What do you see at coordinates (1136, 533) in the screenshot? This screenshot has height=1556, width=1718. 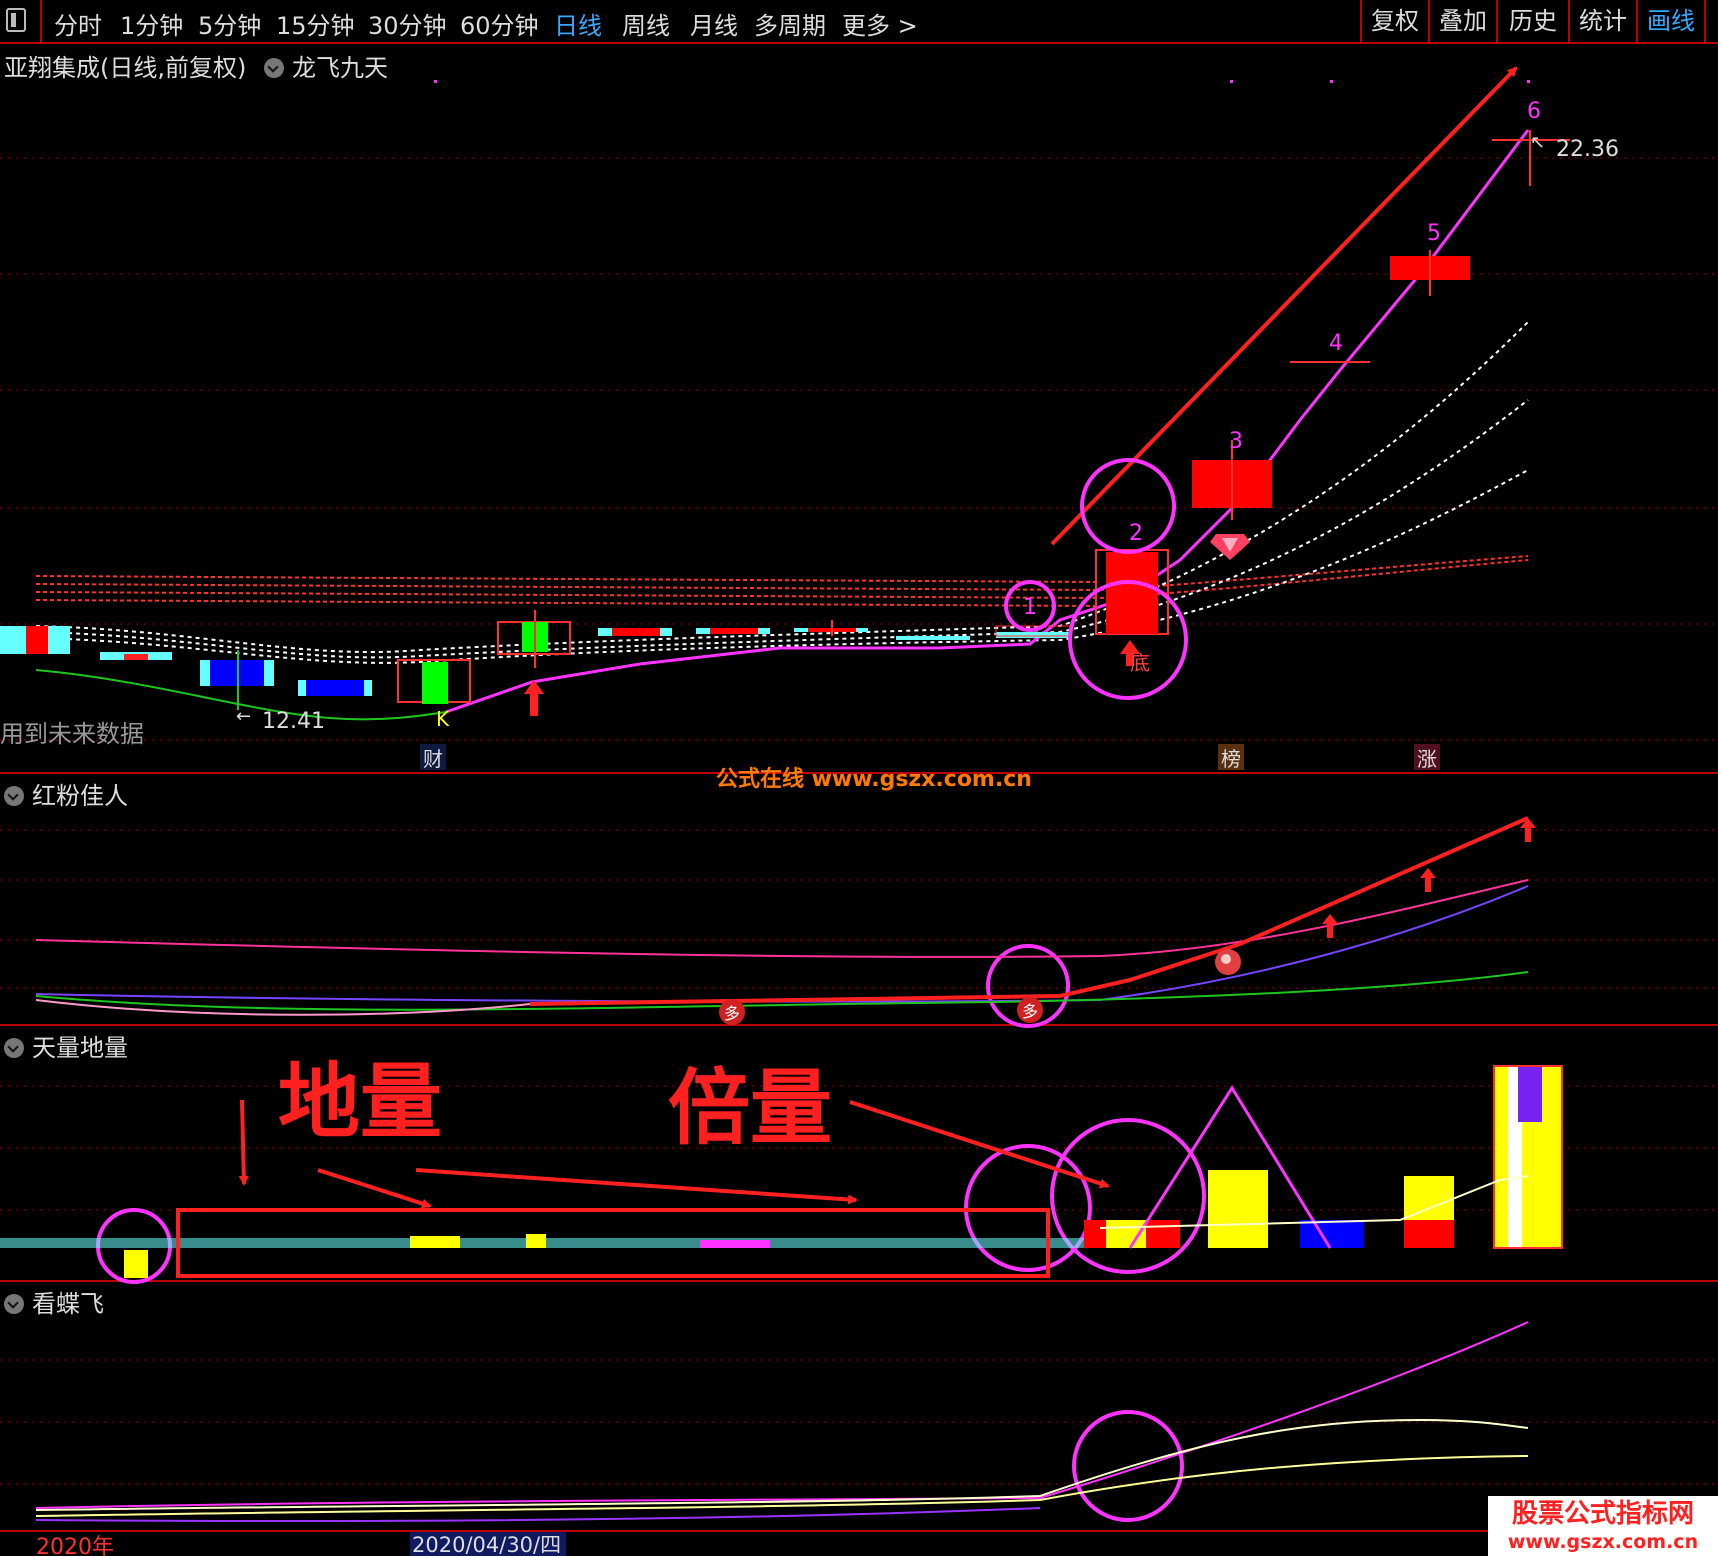 I see `wave-2: 2` at bounding box center [1136, 533].